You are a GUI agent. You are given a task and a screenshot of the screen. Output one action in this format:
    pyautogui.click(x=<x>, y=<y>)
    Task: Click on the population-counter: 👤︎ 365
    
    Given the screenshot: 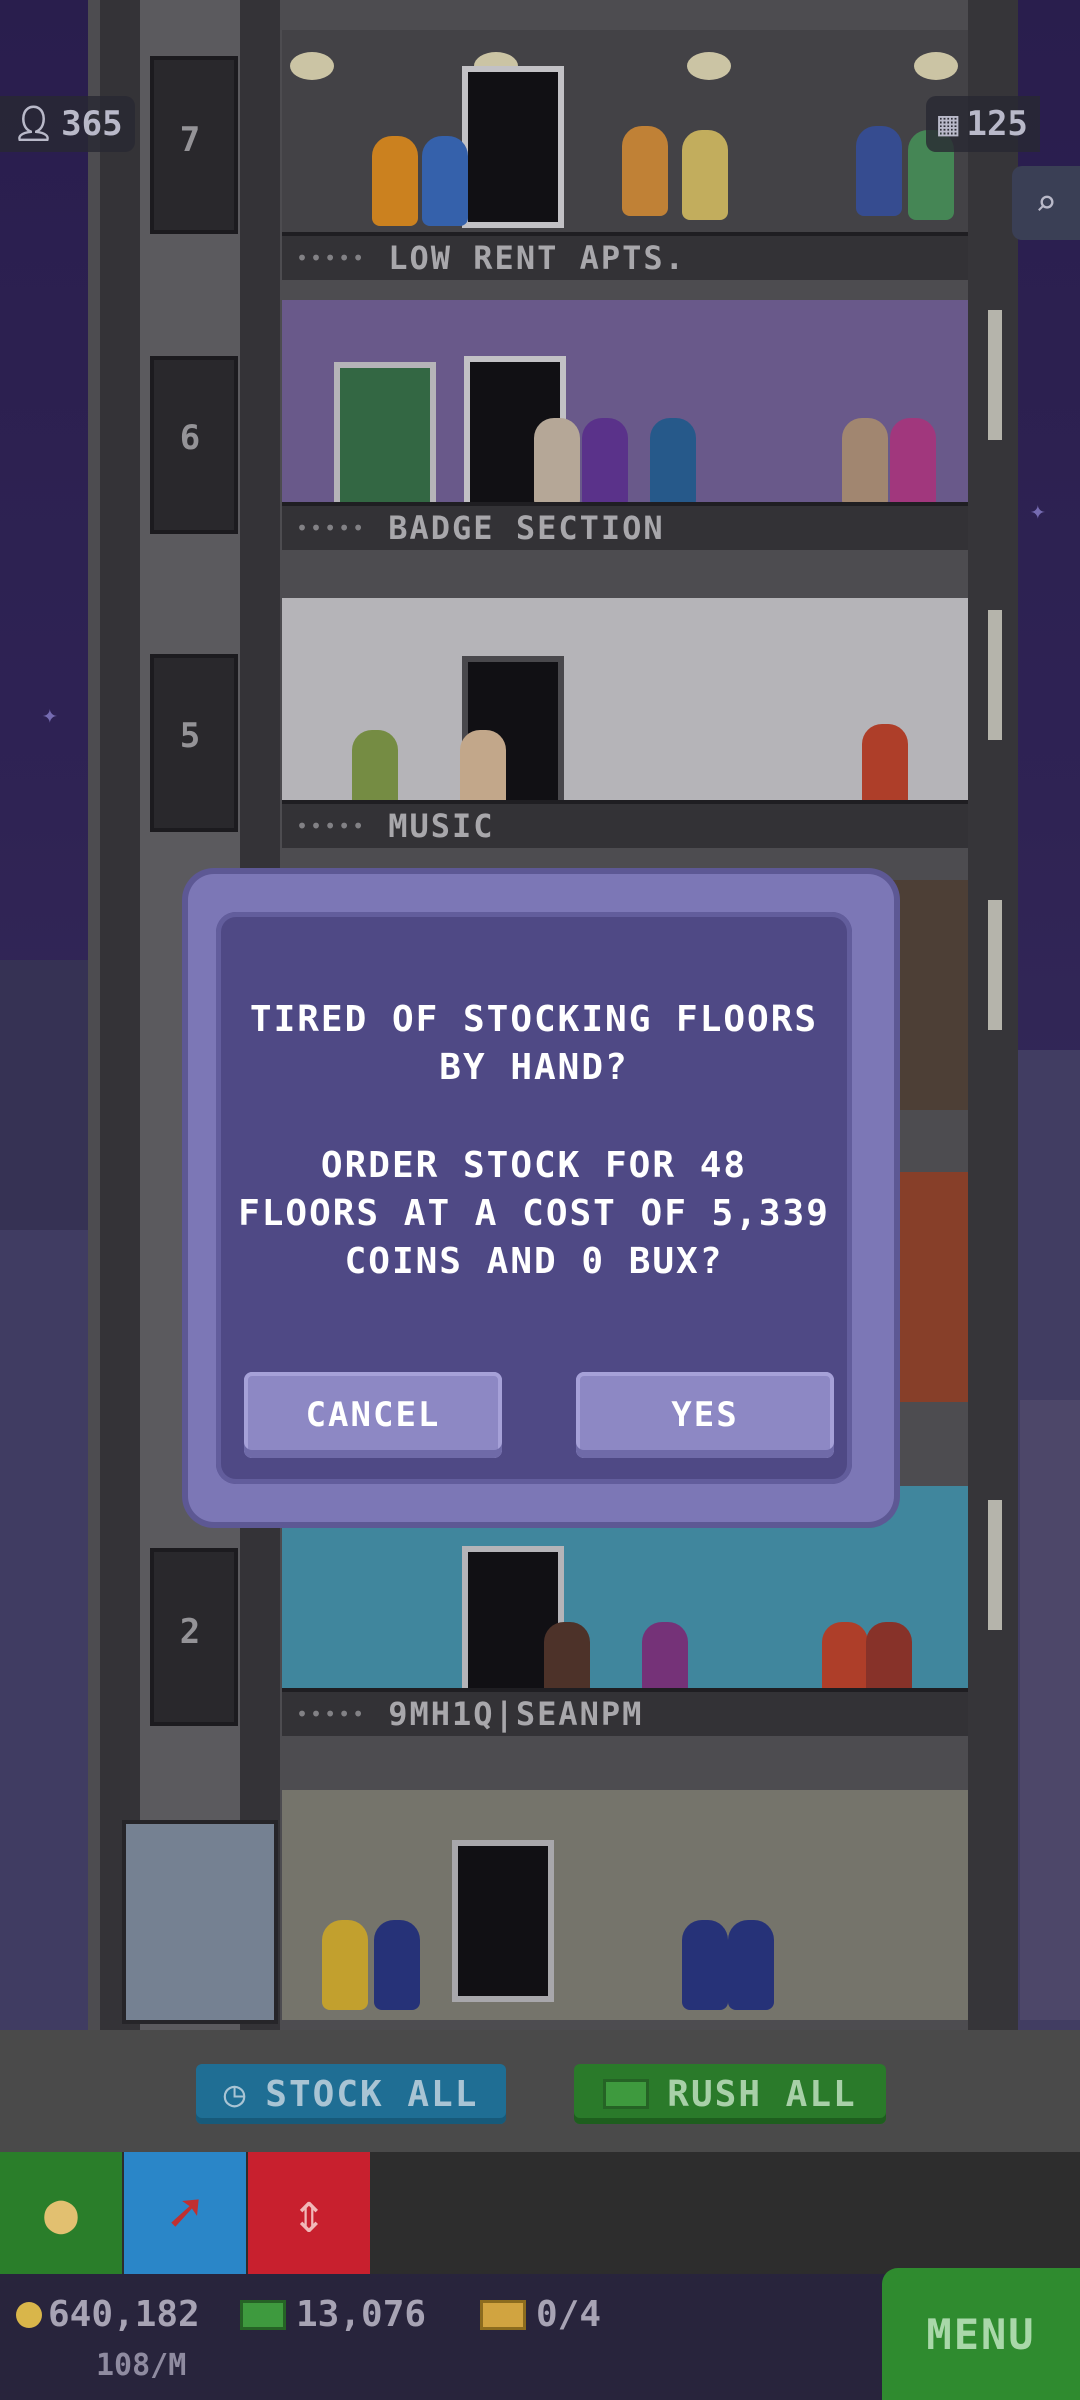 What is the action you would take?
    pyautogui.click(x=67, y=124)
    